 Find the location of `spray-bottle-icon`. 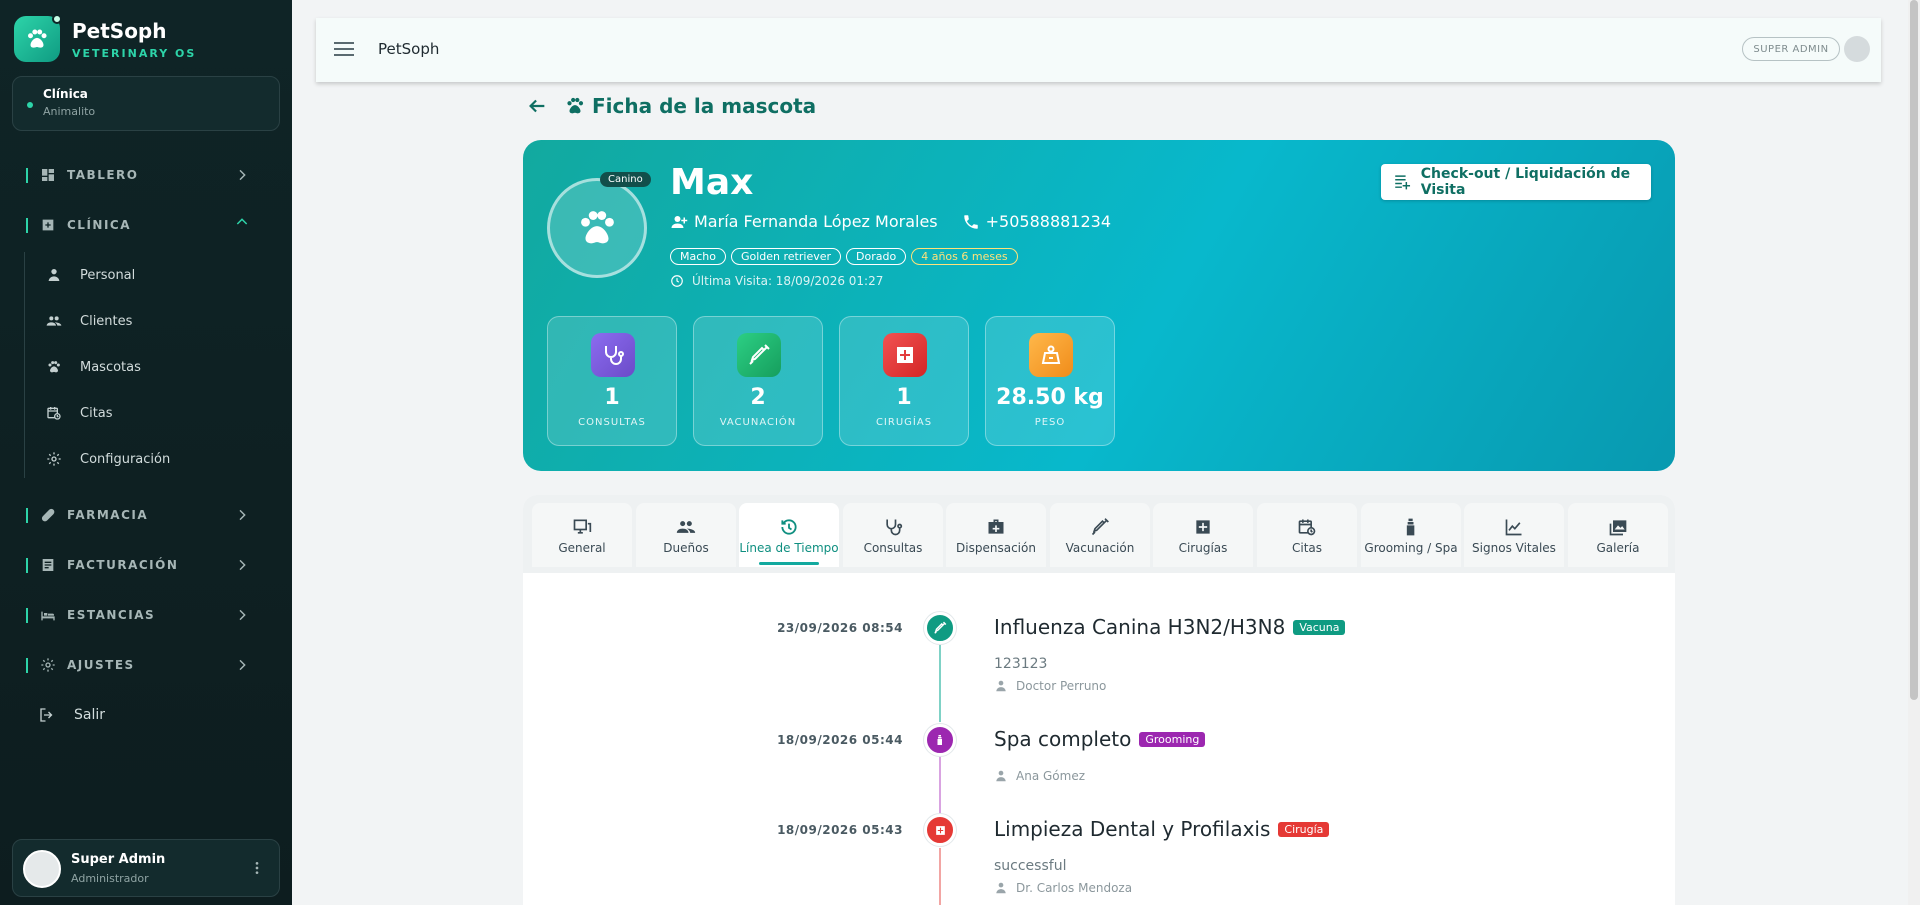

spray-bottle-icon is located at coordinates (1410, 527).